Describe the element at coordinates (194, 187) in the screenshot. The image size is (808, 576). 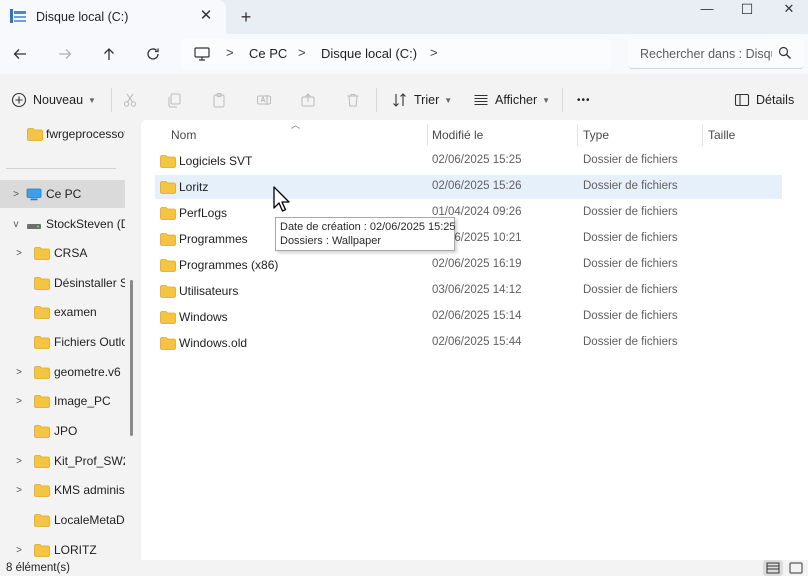
I see `file-name: Loritz` at that location.